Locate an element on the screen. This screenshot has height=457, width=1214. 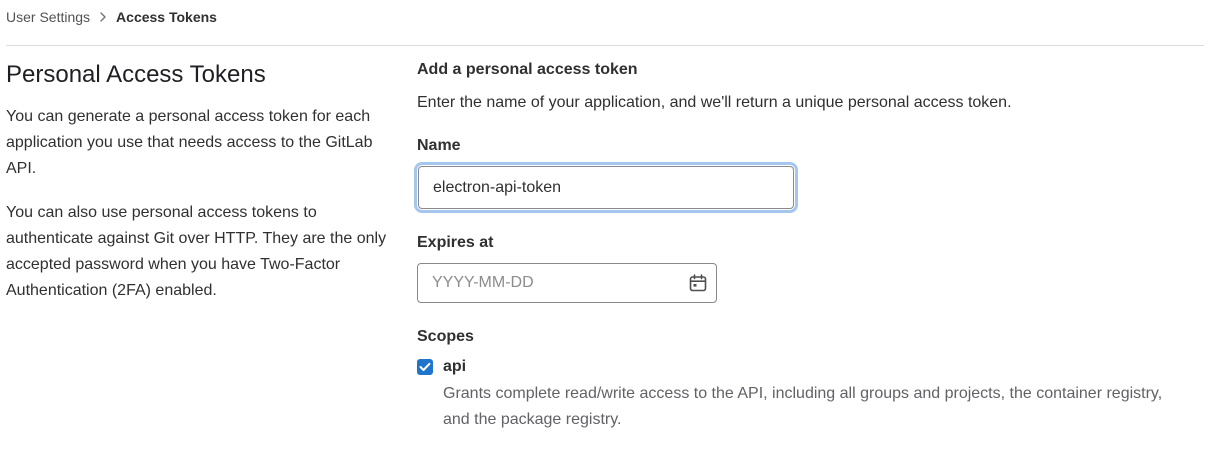
check-icon is located at coordinates (425, 366).